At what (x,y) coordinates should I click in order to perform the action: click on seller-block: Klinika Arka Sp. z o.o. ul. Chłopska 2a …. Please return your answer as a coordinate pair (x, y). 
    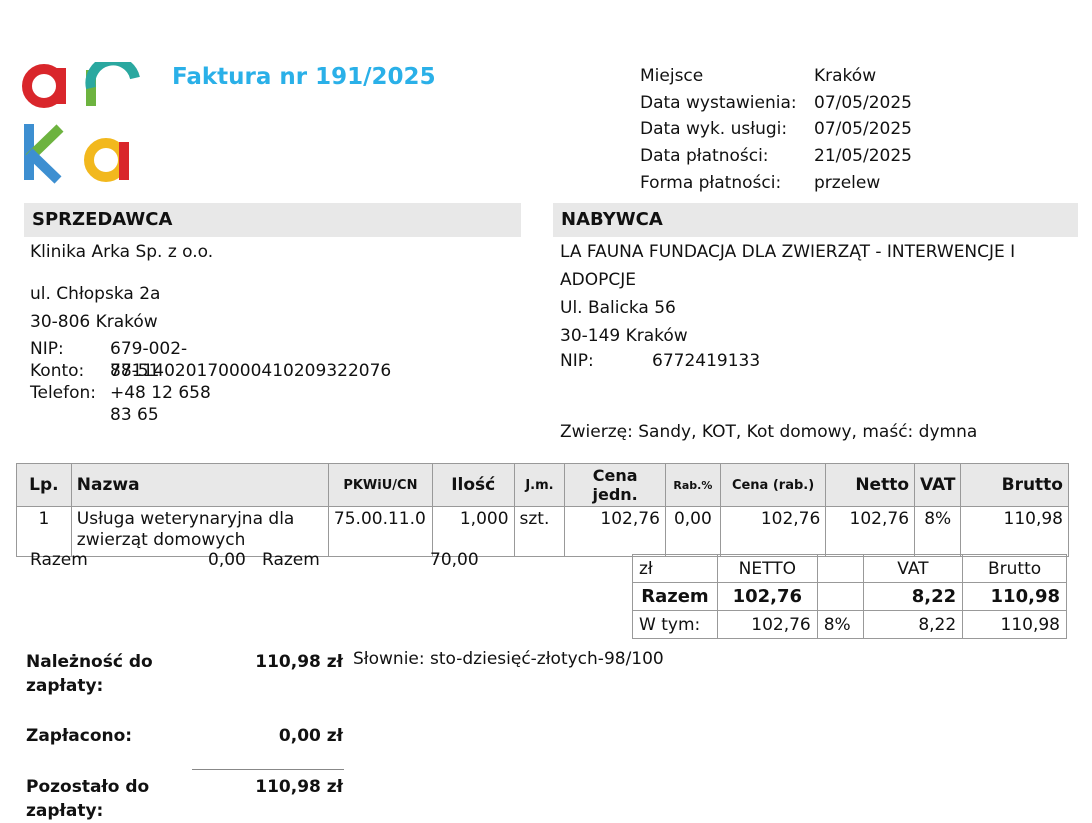
    Looking at the image, I should click on (210, 331).